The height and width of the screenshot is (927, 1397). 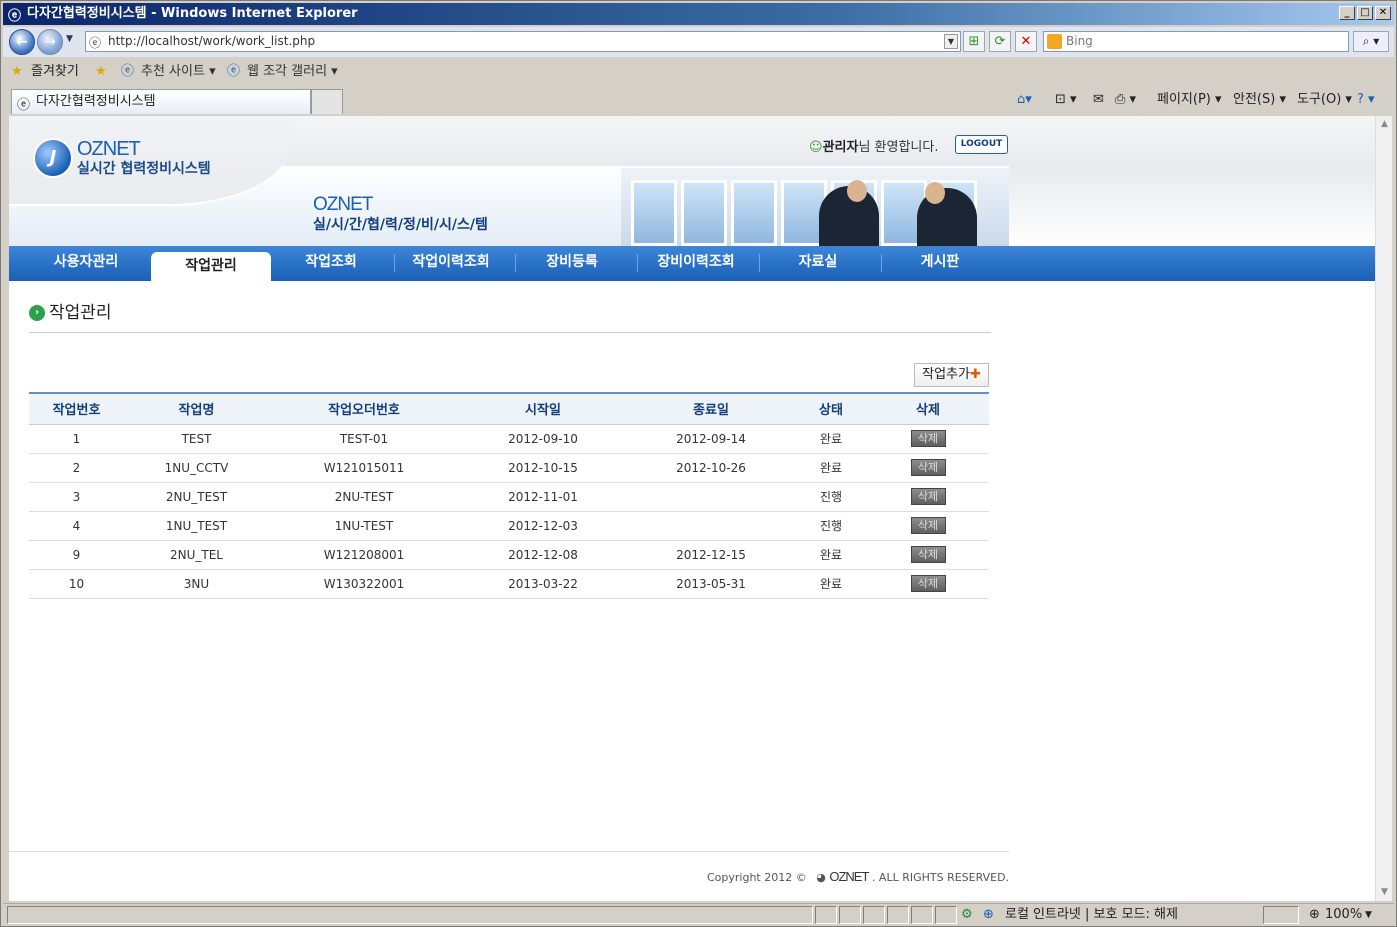 What do you see at coordinates (15, 16) in the screenshot?
I see `ie-icon: ⓔ` at bounding box center [15, 16].